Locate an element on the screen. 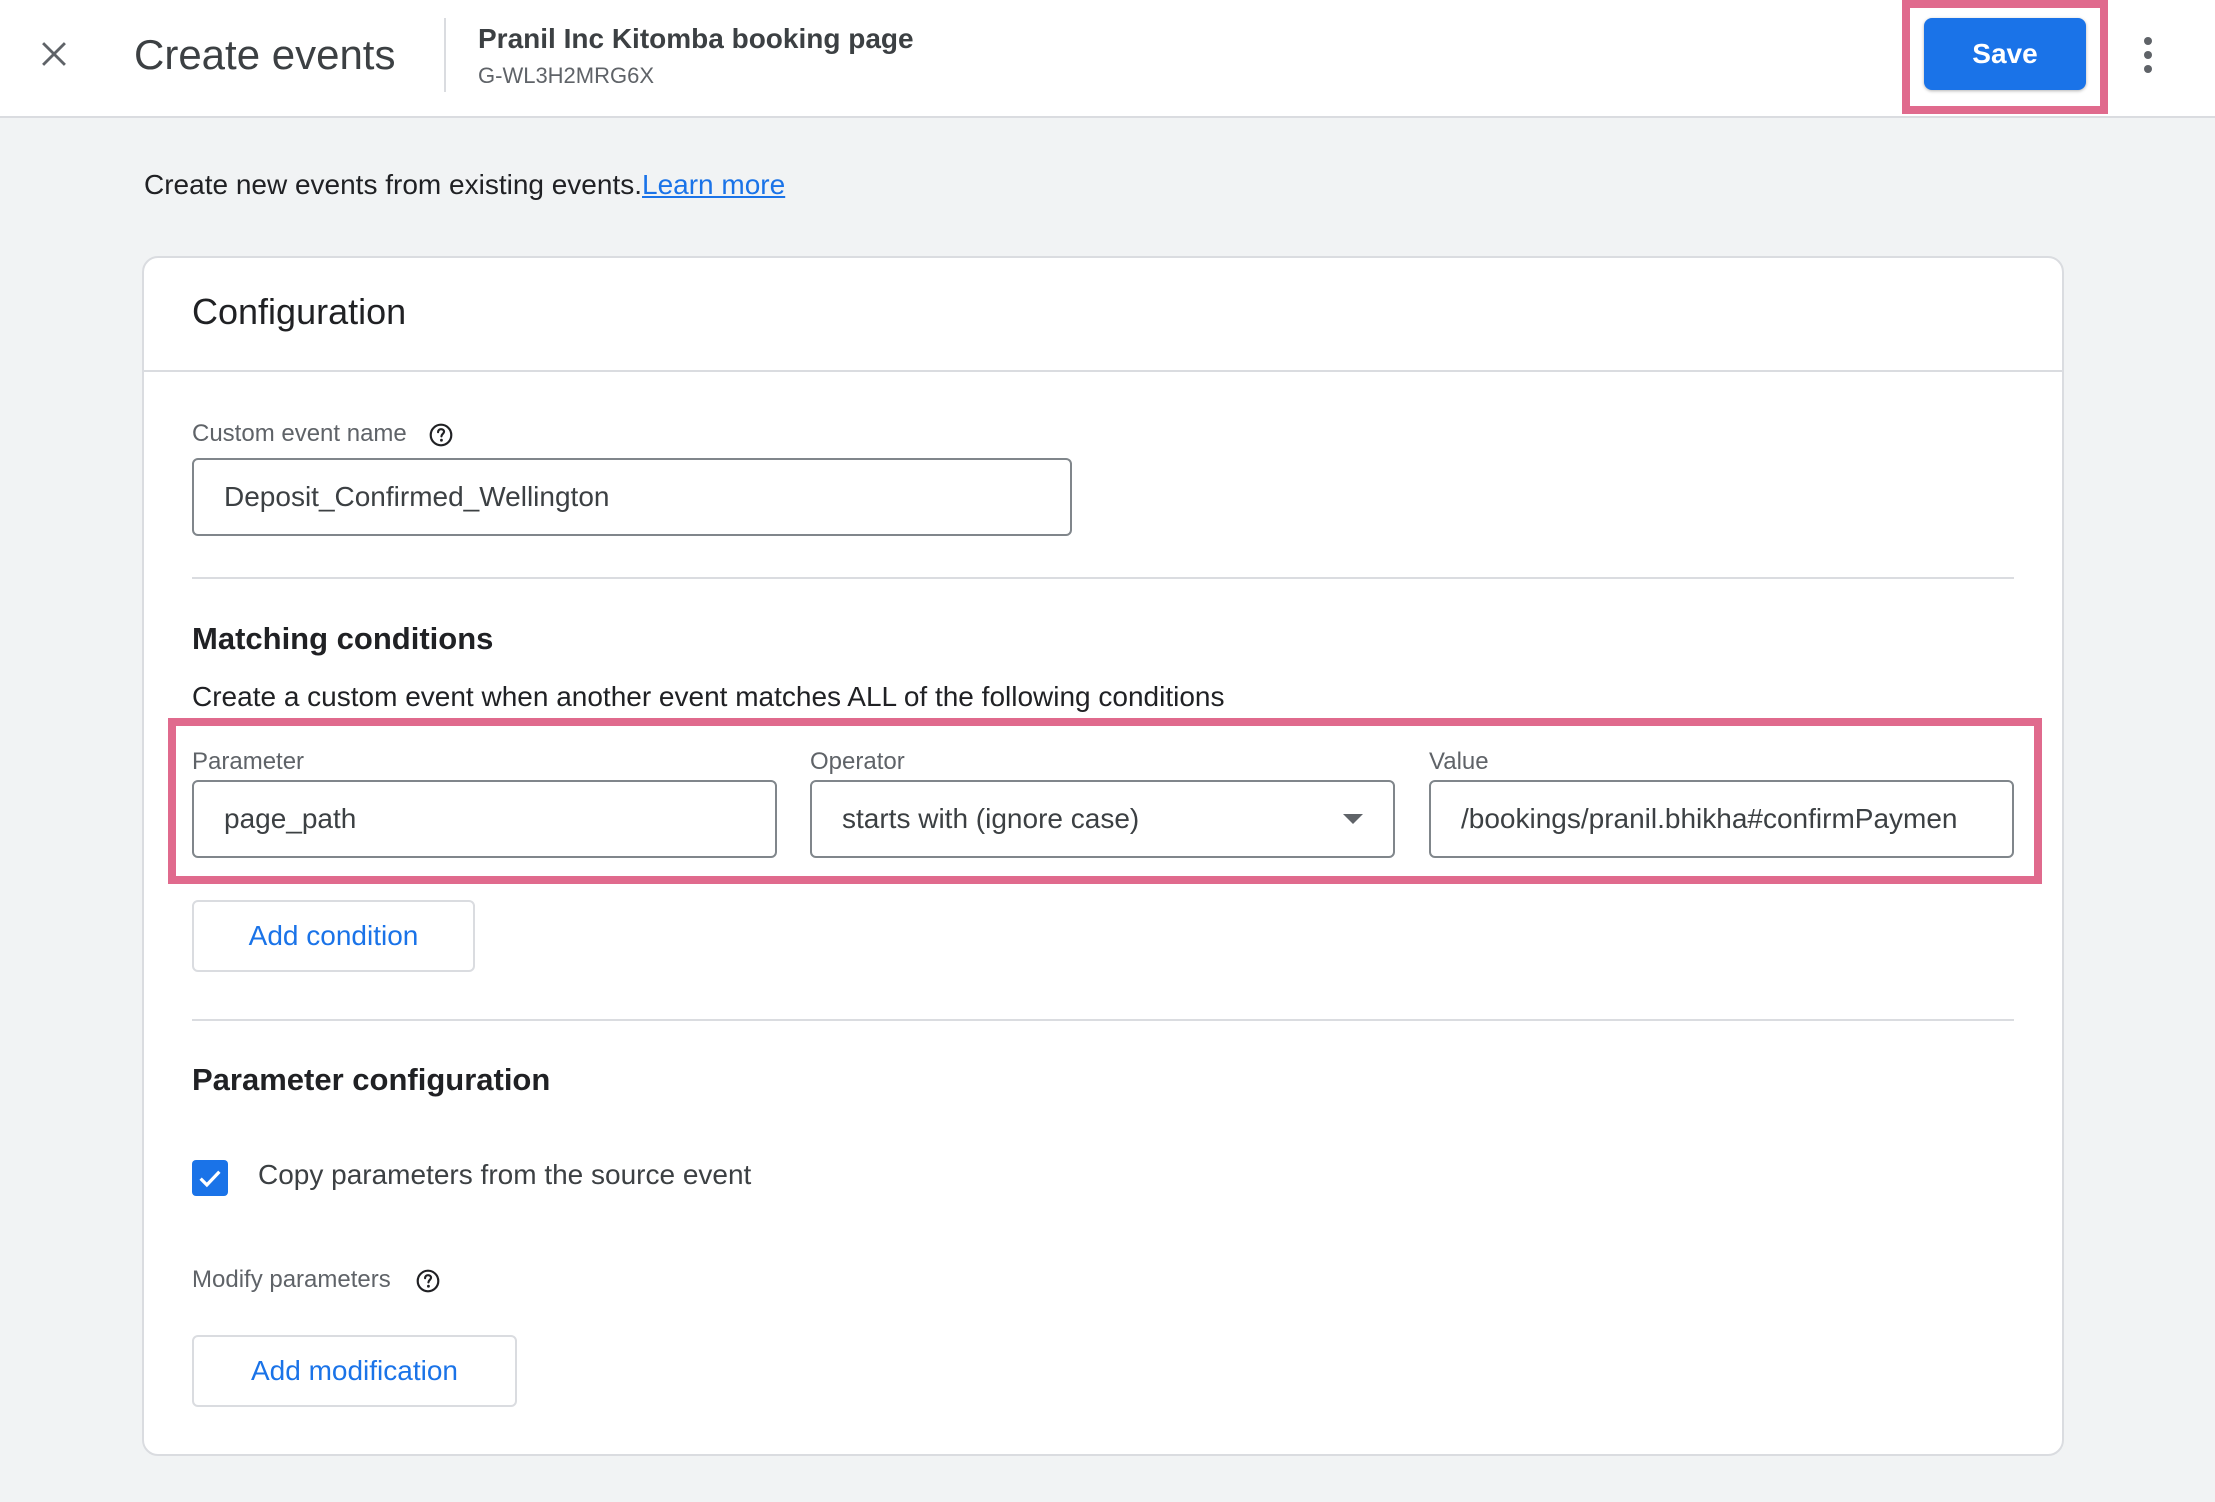  more-vert-icon is located at coordinates (2148, 55).